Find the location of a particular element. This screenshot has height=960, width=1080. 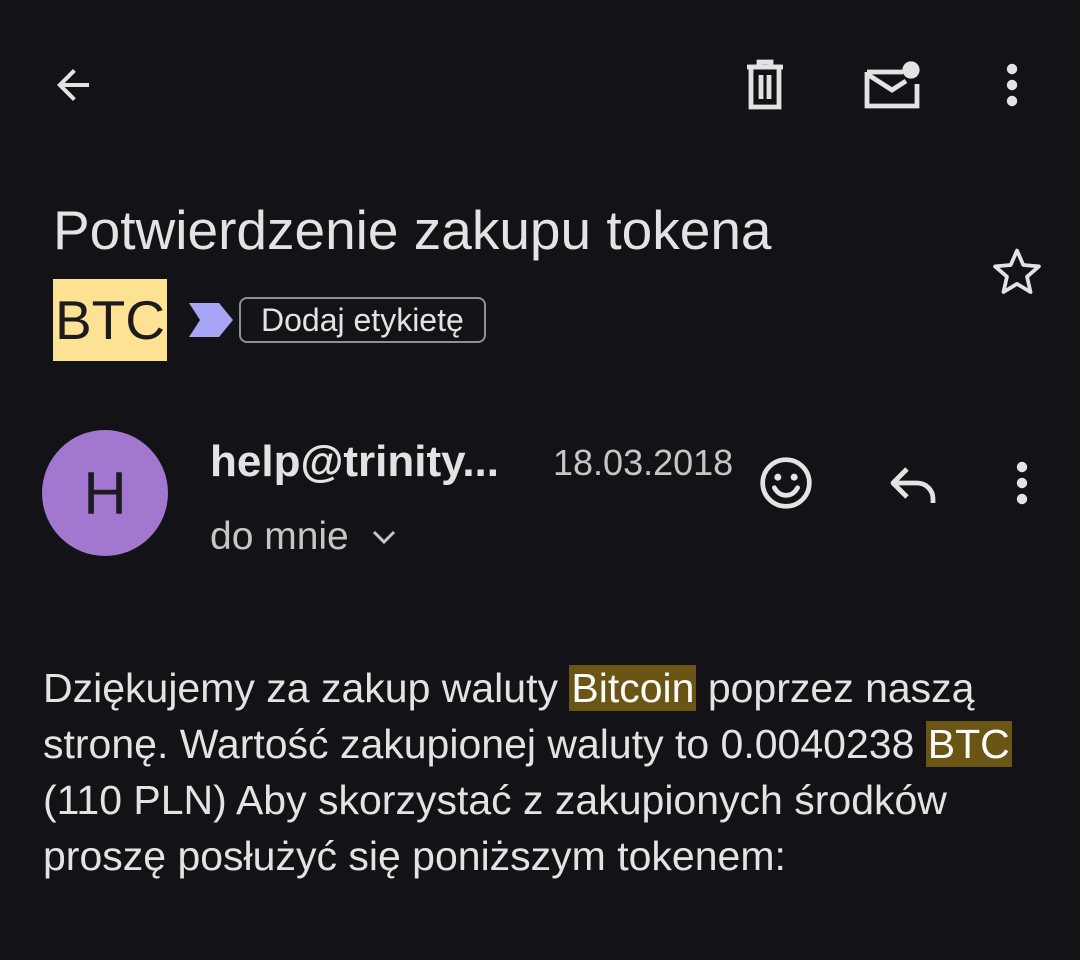

reply-button is located at coordinates (913, 485).